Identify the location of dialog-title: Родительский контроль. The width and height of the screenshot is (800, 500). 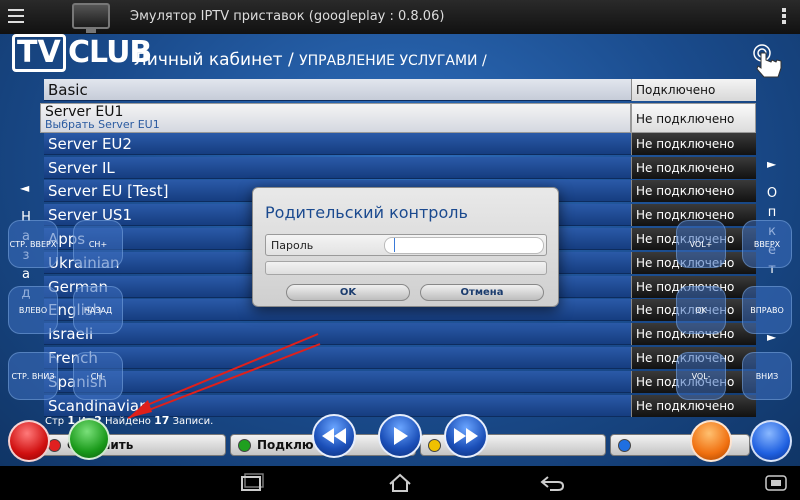
(366, 212).